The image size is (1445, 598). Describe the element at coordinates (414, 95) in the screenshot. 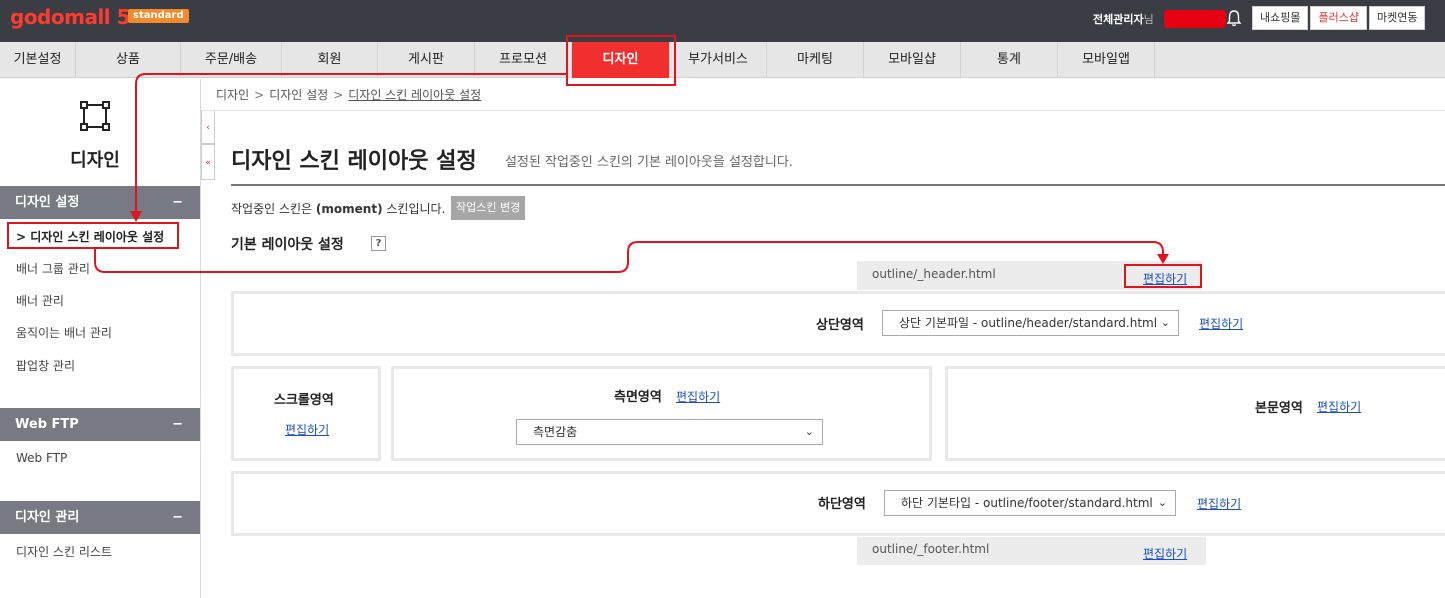

I see `breadcrumb-current: 디자인 스킨 레이아웃 설정` at that location.